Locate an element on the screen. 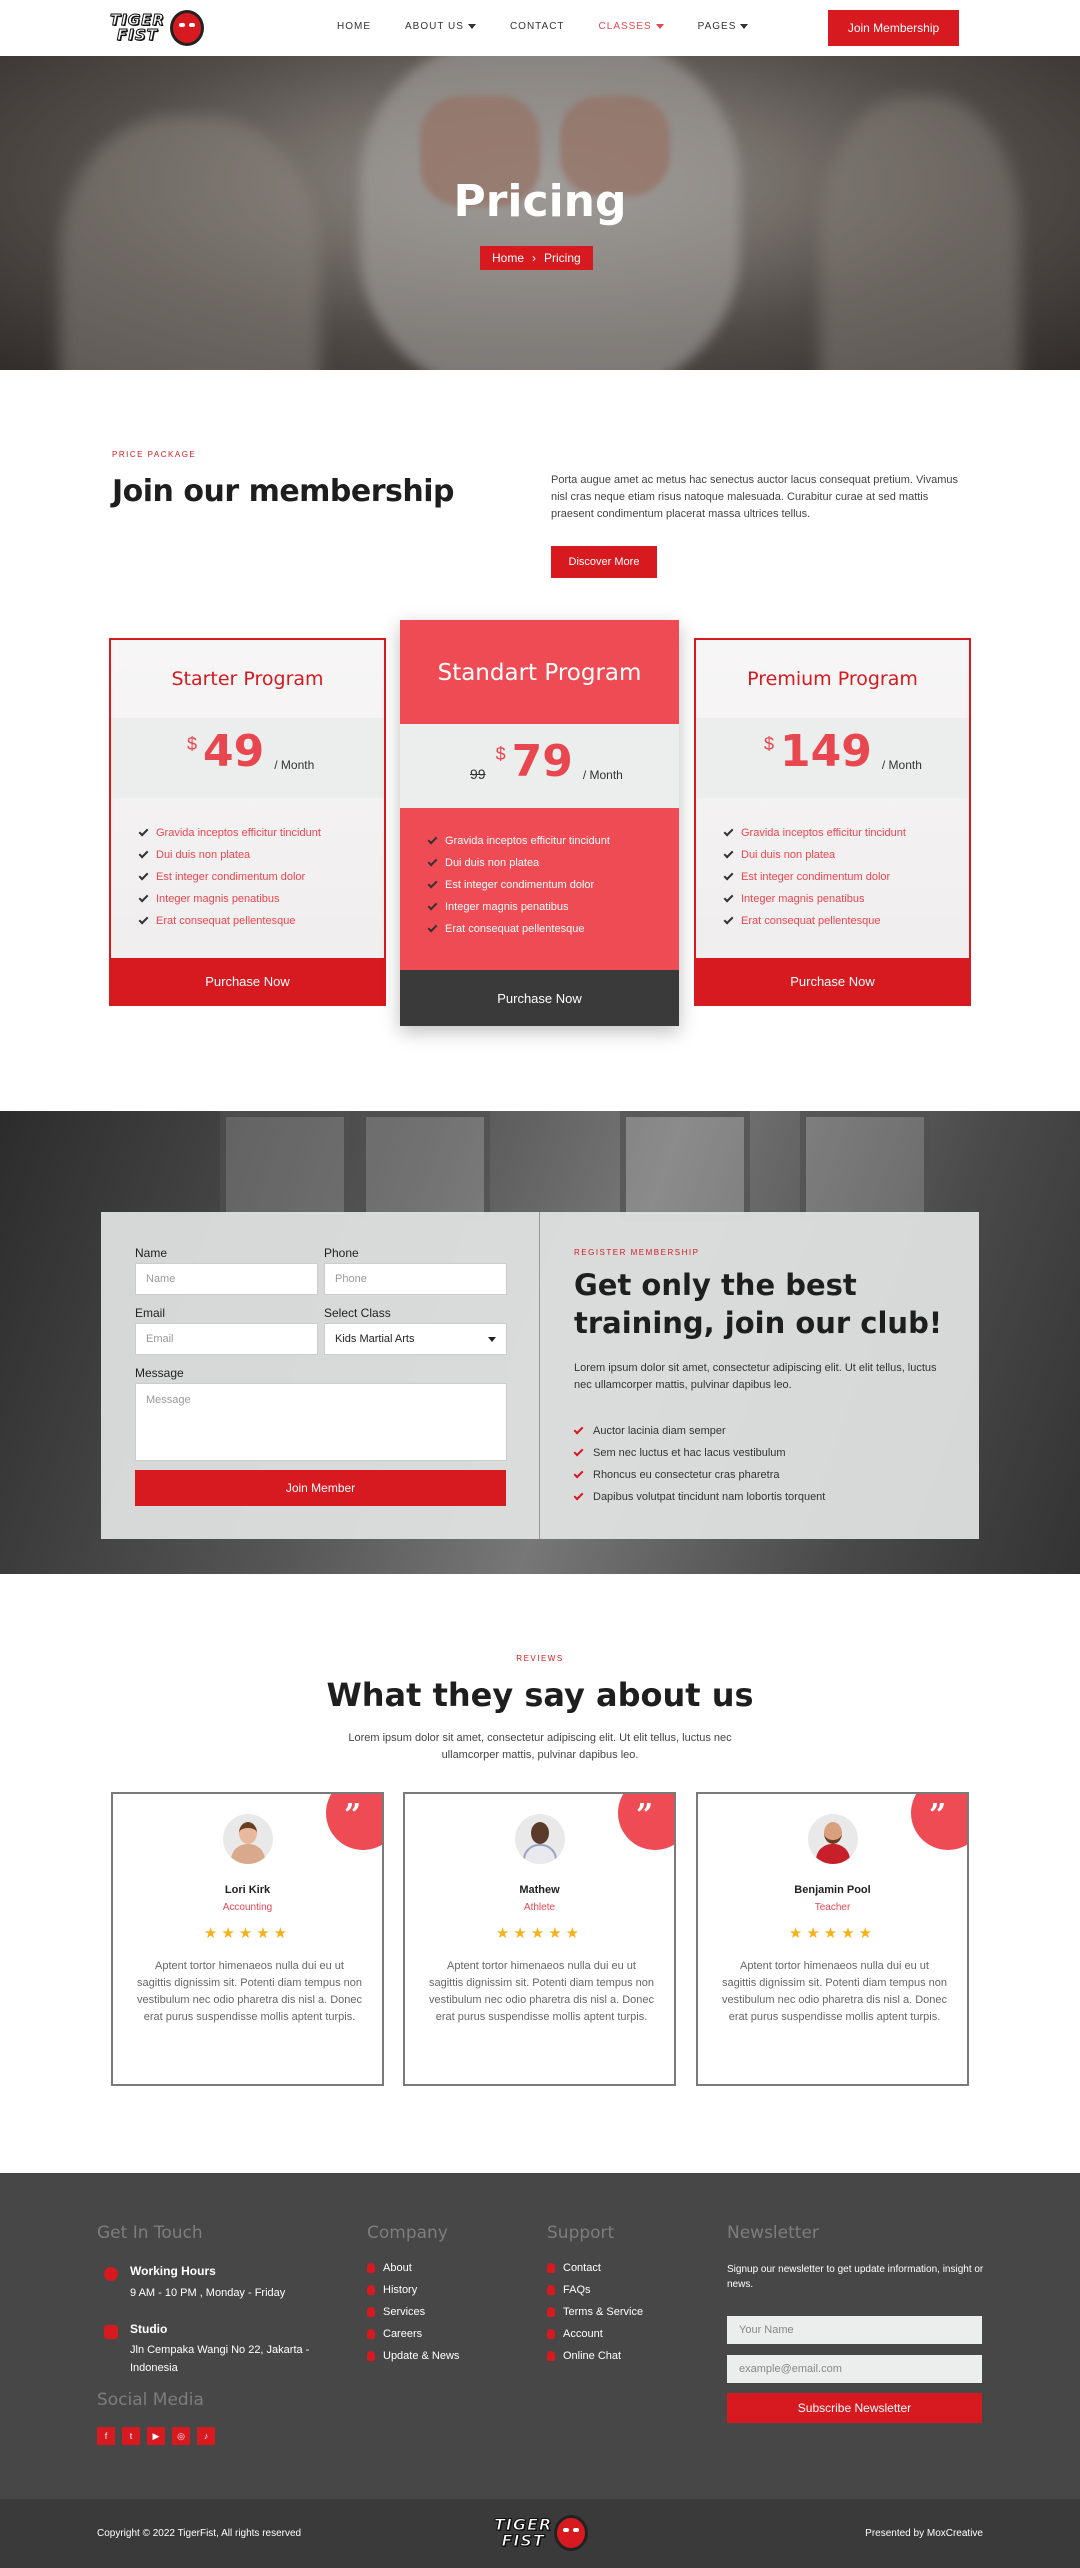 The width and height of the screenshot is (1080, 2568). join-member-button: Join Member is located at coordinates (320, 1488).